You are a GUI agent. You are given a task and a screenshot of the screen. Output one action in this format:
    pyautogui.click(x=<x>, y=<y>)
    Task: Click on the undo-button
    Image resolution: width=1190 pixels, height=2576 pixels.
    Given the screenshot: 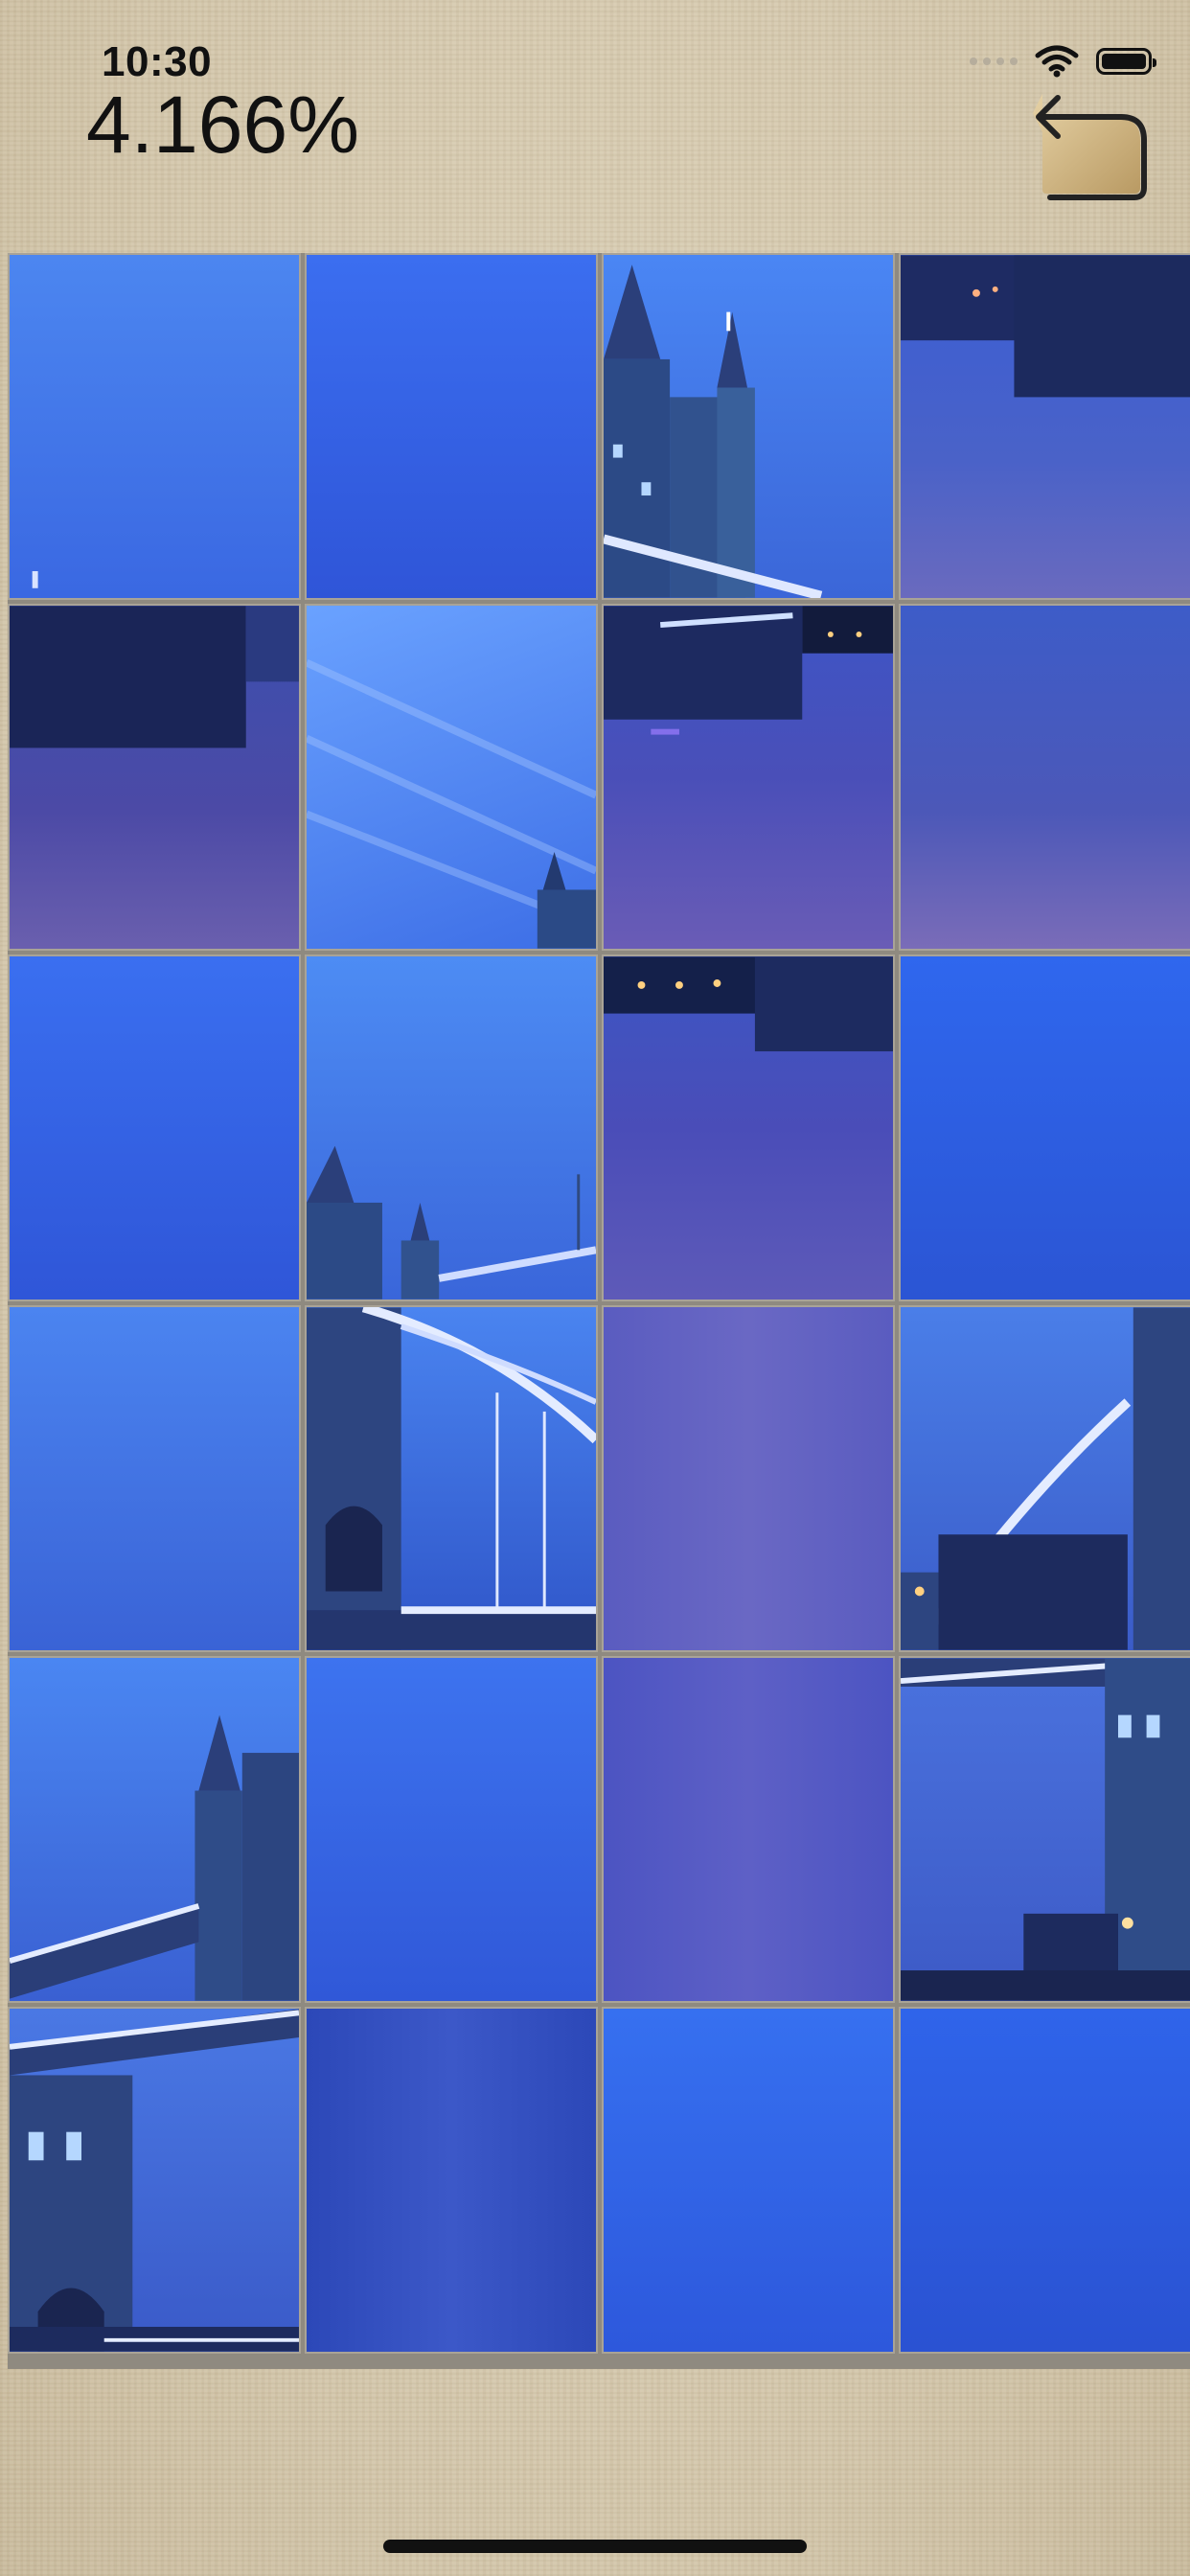 What is the action you would take?
    pyautogui.click(x=1093, y=146)
    